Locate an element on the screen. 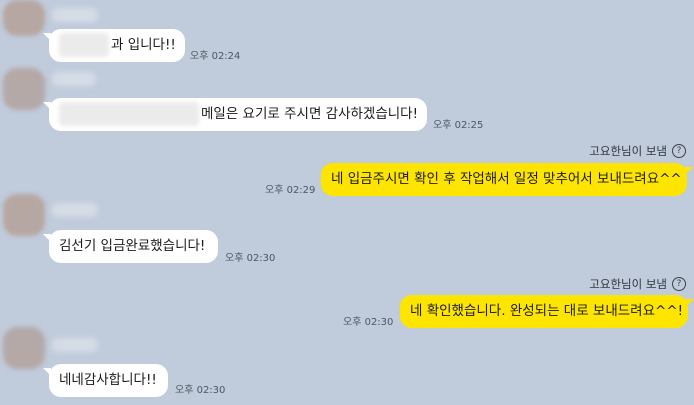 This screenshot has width=694, height=405. message-text: 네 확인했습니다. 완성되는 대로 보내드려요^^! is located at coordinates (547, 311).